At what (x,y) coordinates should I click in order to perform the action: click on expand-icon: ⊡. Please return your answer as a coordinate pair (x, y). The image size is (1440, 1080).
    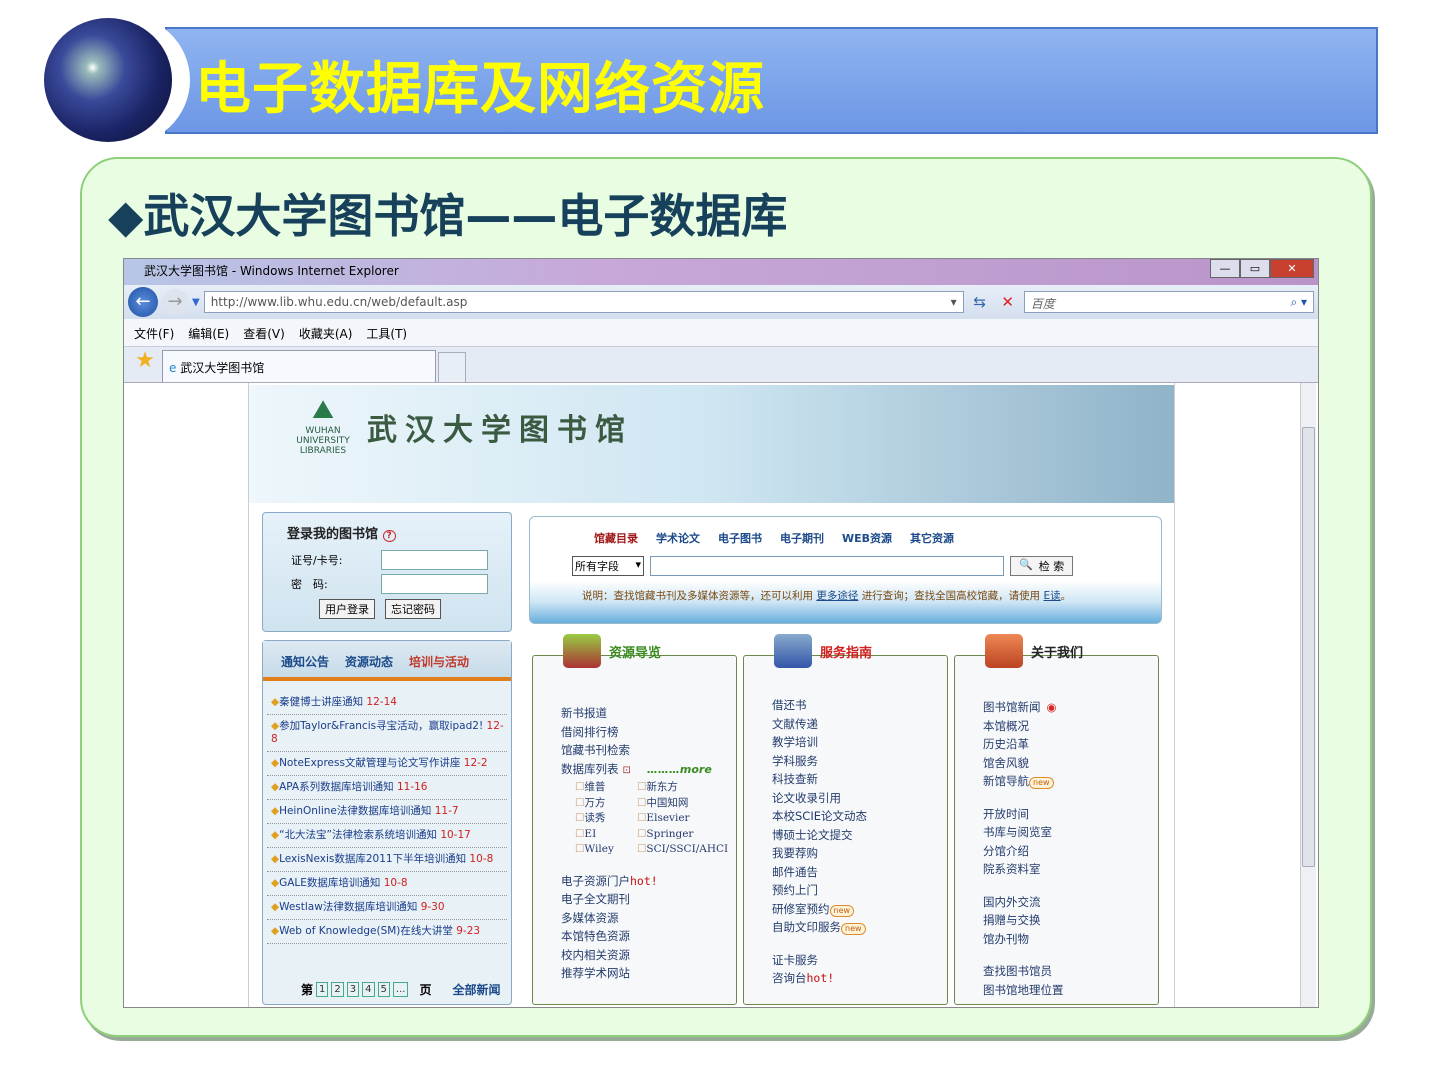
    Looking at the image, I should click on (627, 770).